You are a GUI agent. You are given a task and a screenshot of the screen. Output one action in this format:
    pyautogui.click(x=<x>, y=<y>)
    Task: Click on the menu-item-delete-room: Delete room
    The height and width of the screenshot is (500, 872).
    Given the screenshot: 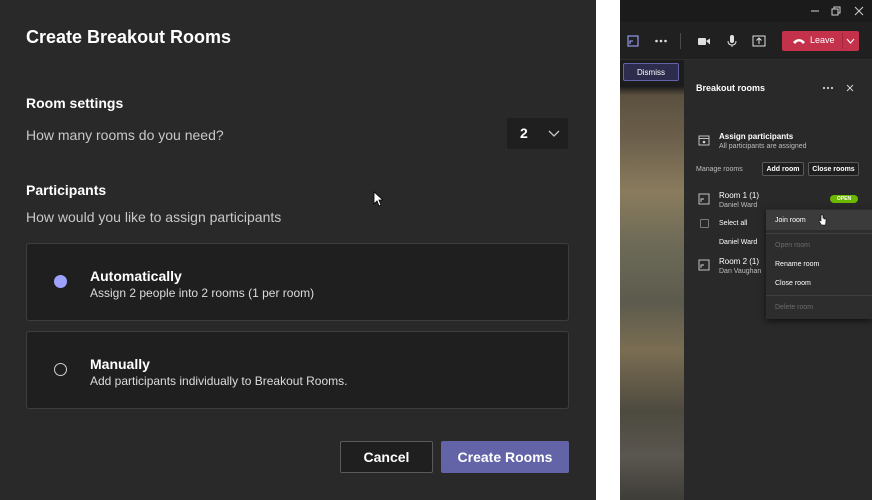 What is the action you would take?
    pyautogui.click(x=794, y=307)
    